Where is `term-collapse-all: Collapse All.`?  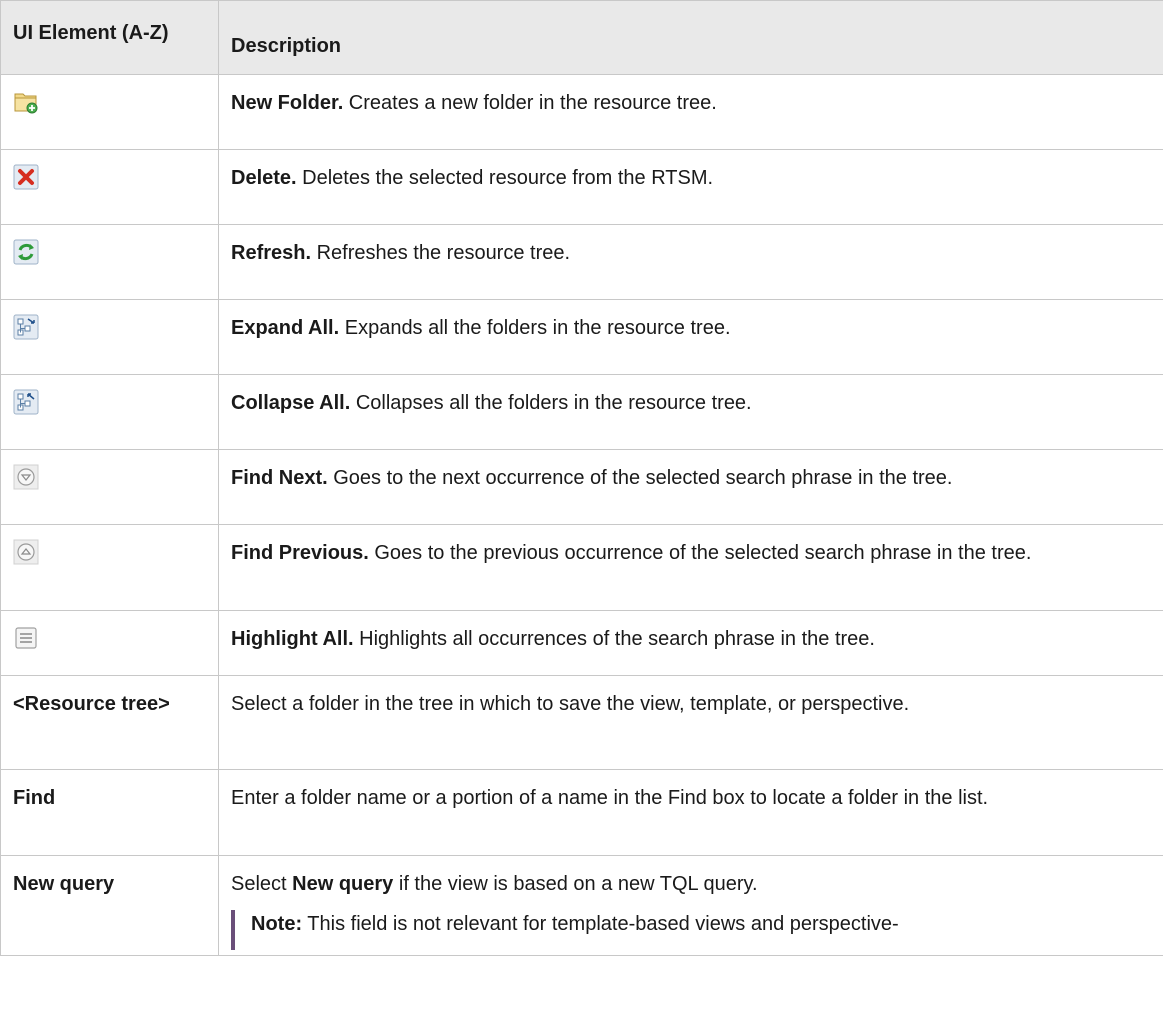
term-collapse-all: Collapse All. is located at coordinates (291, 403).